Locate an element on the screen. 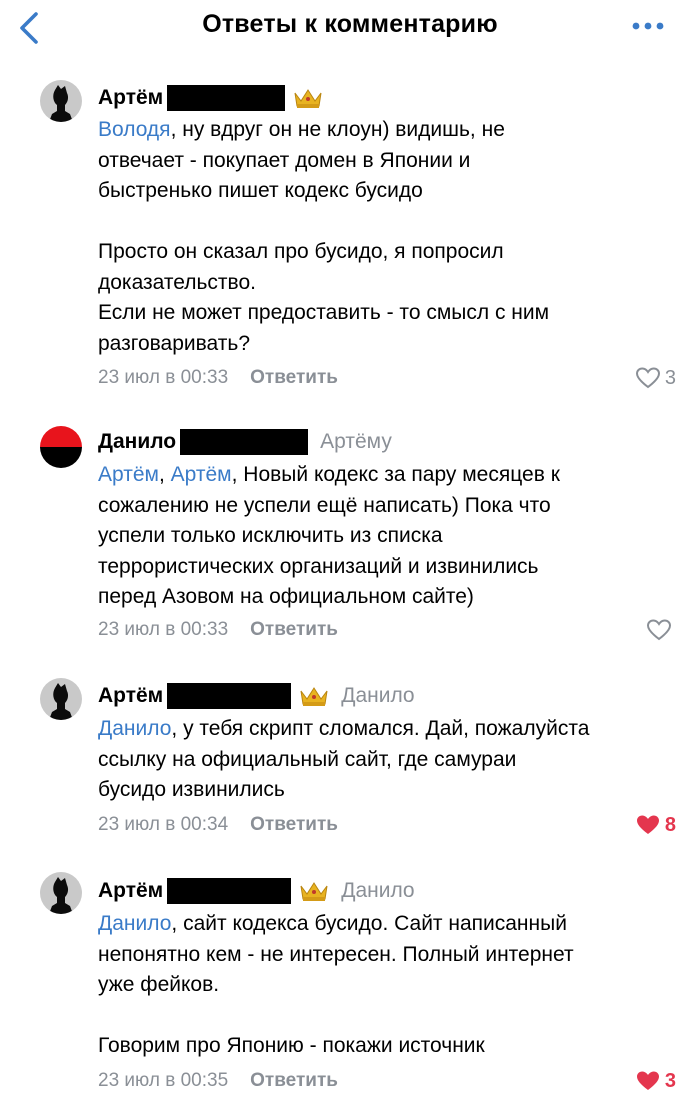 The height and width of the screenshot is (1112, 700). like-button: 8 is located at coordinates (655, 825).